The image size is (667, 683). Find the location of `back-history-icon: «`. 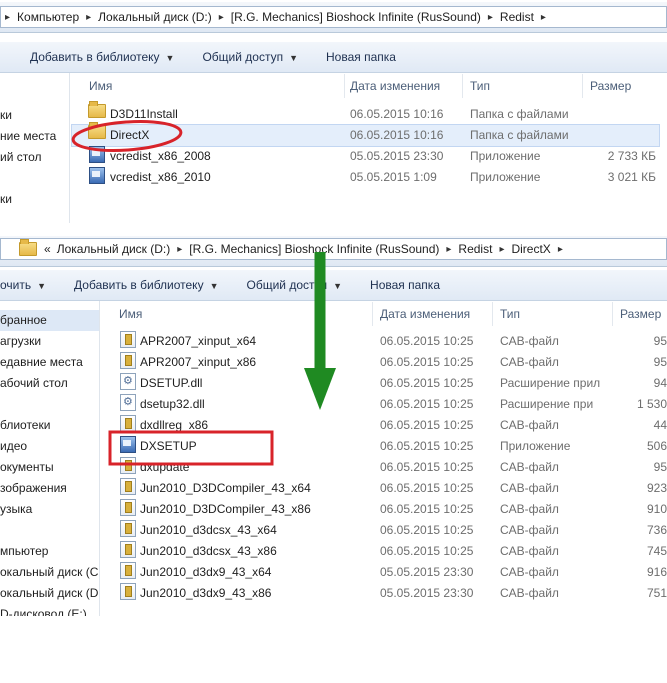

back-history-icon: « is located at coordinates (47, 249).